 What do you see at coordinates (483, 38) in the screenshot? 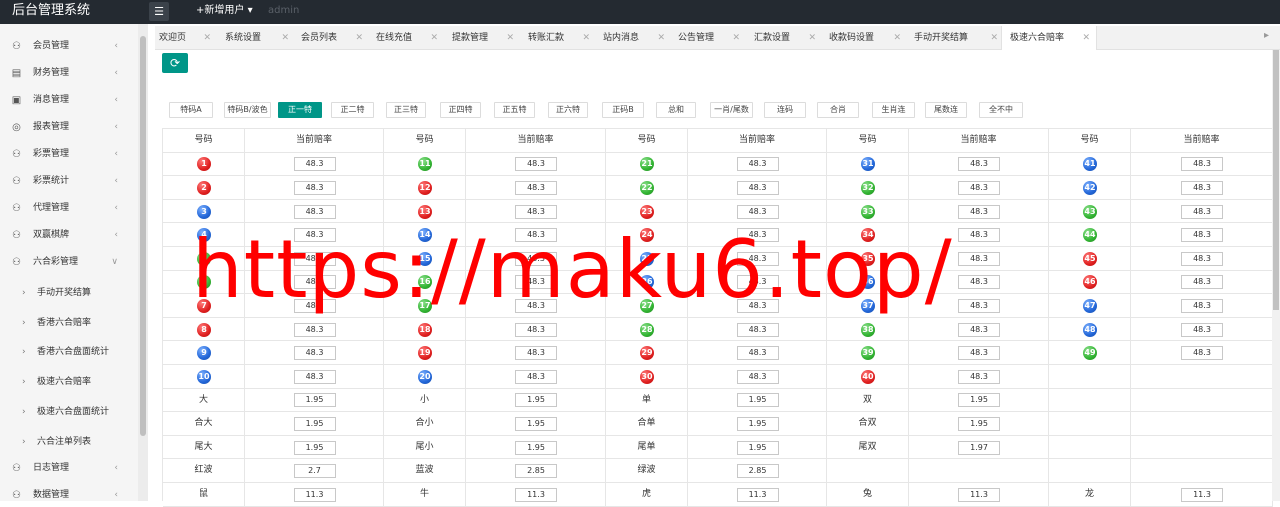
I see `tab-item: 提款管理 ✕` at bounding box center [483, 38].